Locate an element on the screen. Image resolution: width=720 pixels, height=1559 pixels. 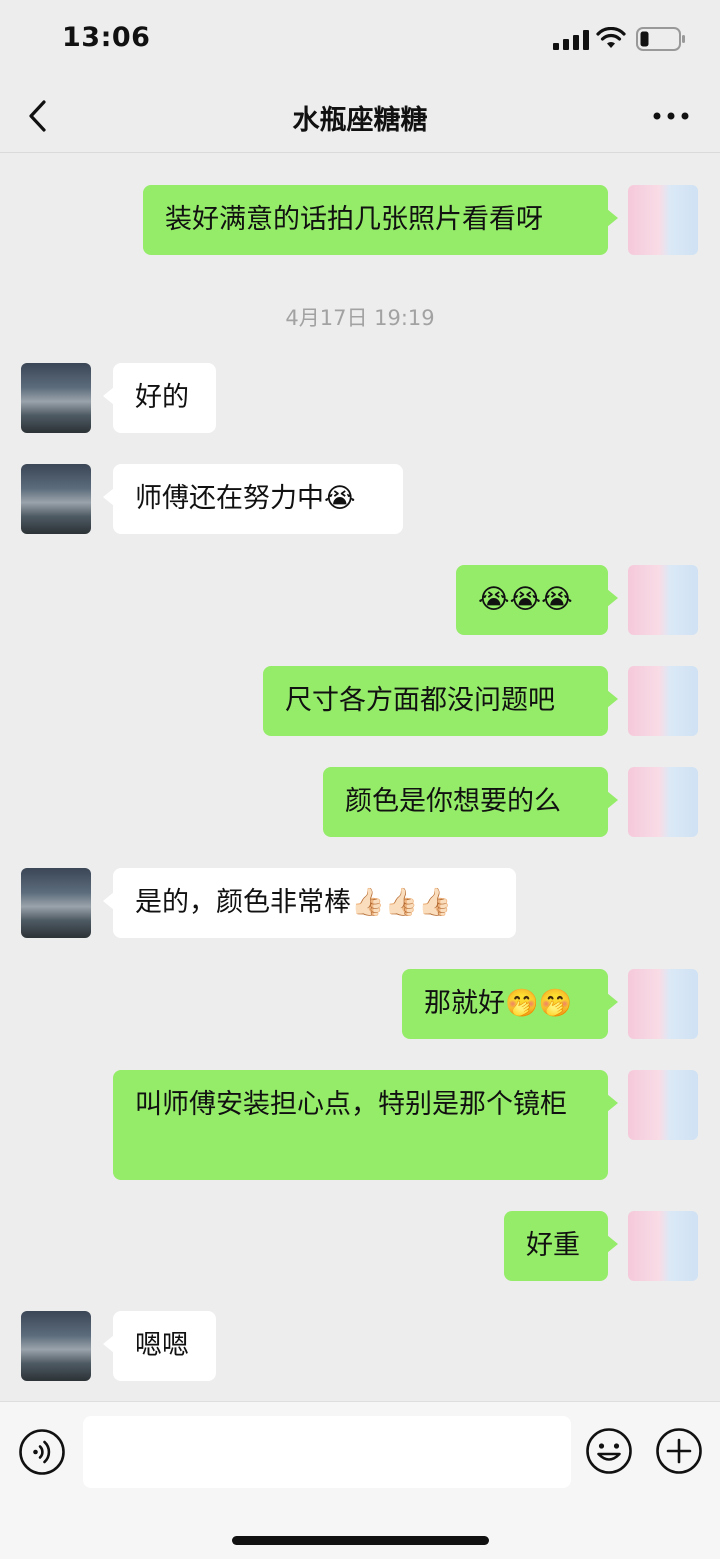
message-bubble-sent: 😭😭😭 is located at coordinates (537, 600).